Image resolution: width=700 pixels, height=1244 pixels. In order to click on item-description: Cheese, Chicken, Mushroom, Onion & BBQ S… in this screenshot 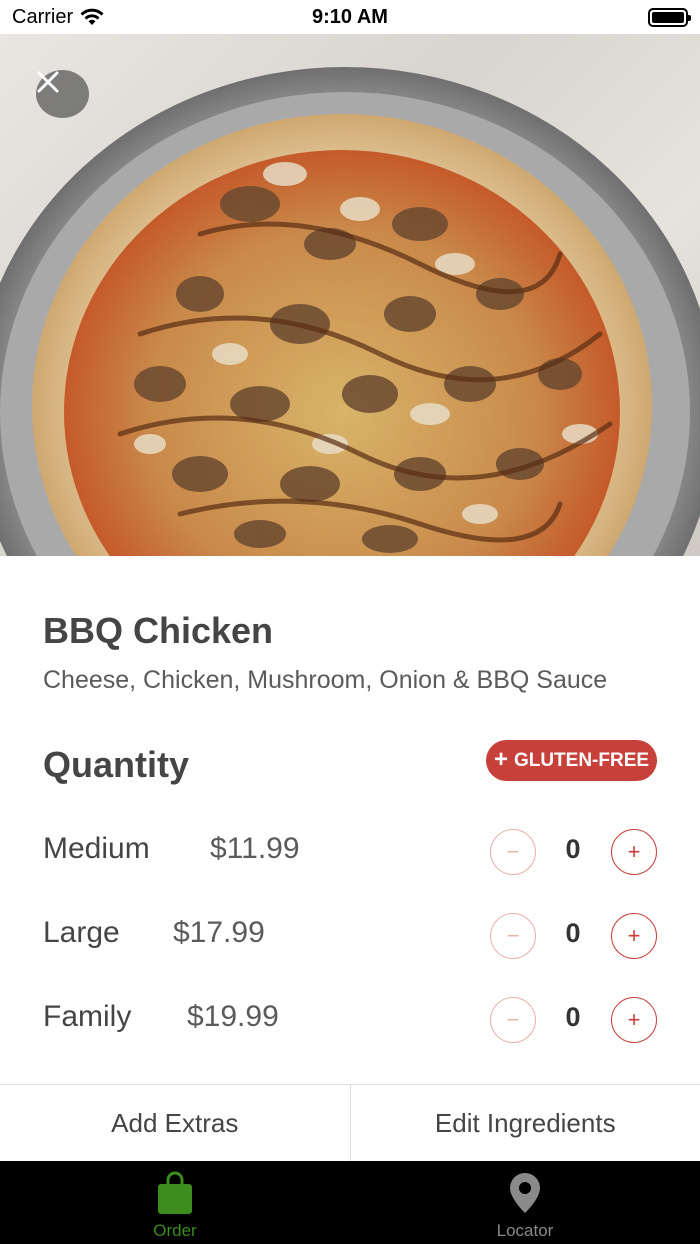, I will do `click(325, 680)`.